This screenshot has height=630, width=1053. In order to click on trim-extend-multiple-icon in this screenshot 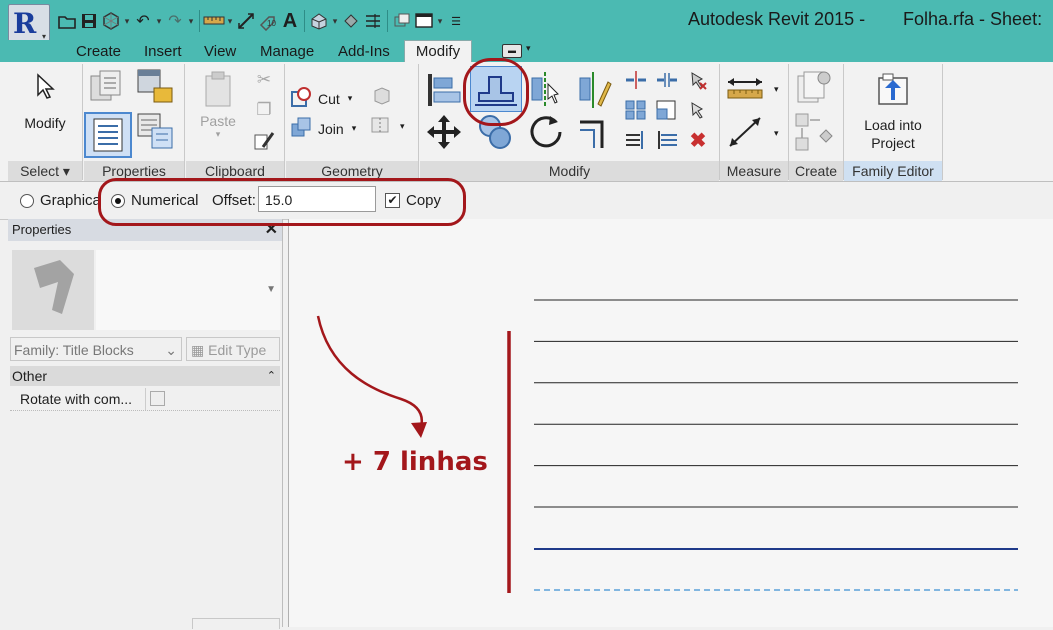, I will do `click(636, 140)`.